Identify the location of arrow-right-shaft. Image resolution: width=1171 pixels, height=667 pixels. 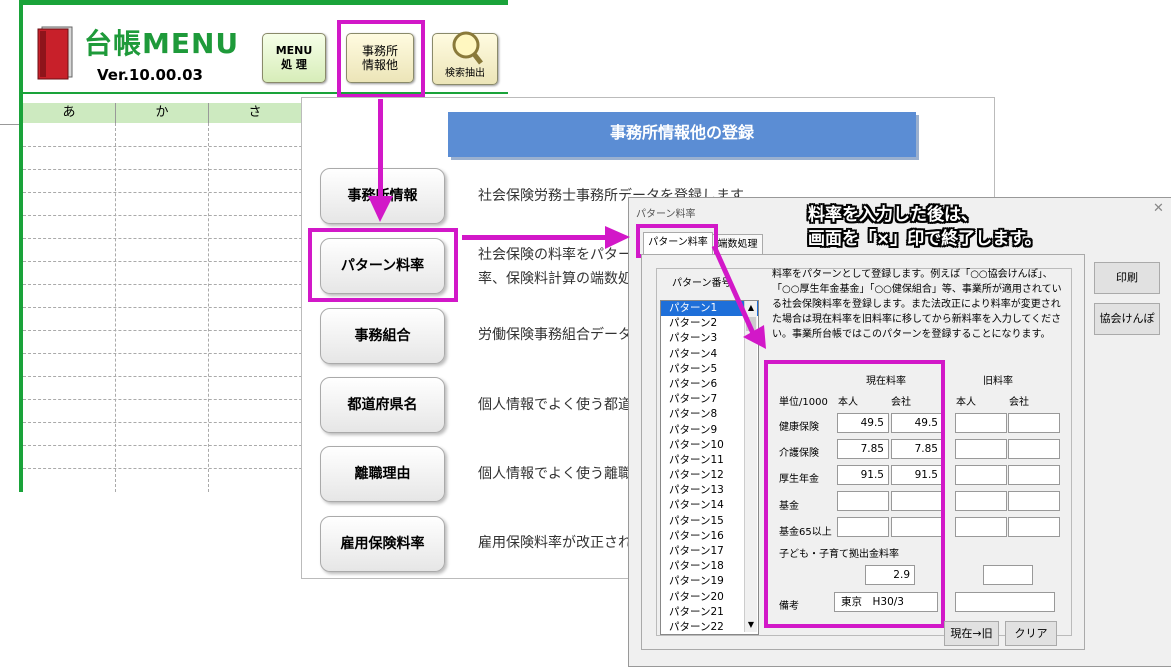
(535, 237).